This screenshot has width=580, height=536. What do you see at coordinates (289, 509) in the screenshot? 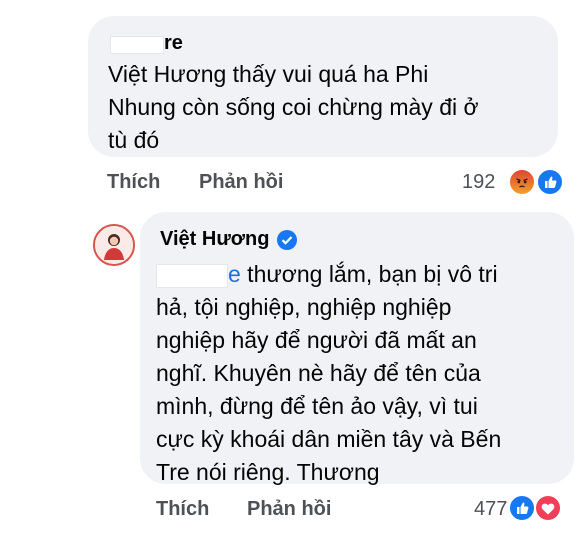
I see `reply-button-2: Phản hồi` at bounding box center [289, 509].